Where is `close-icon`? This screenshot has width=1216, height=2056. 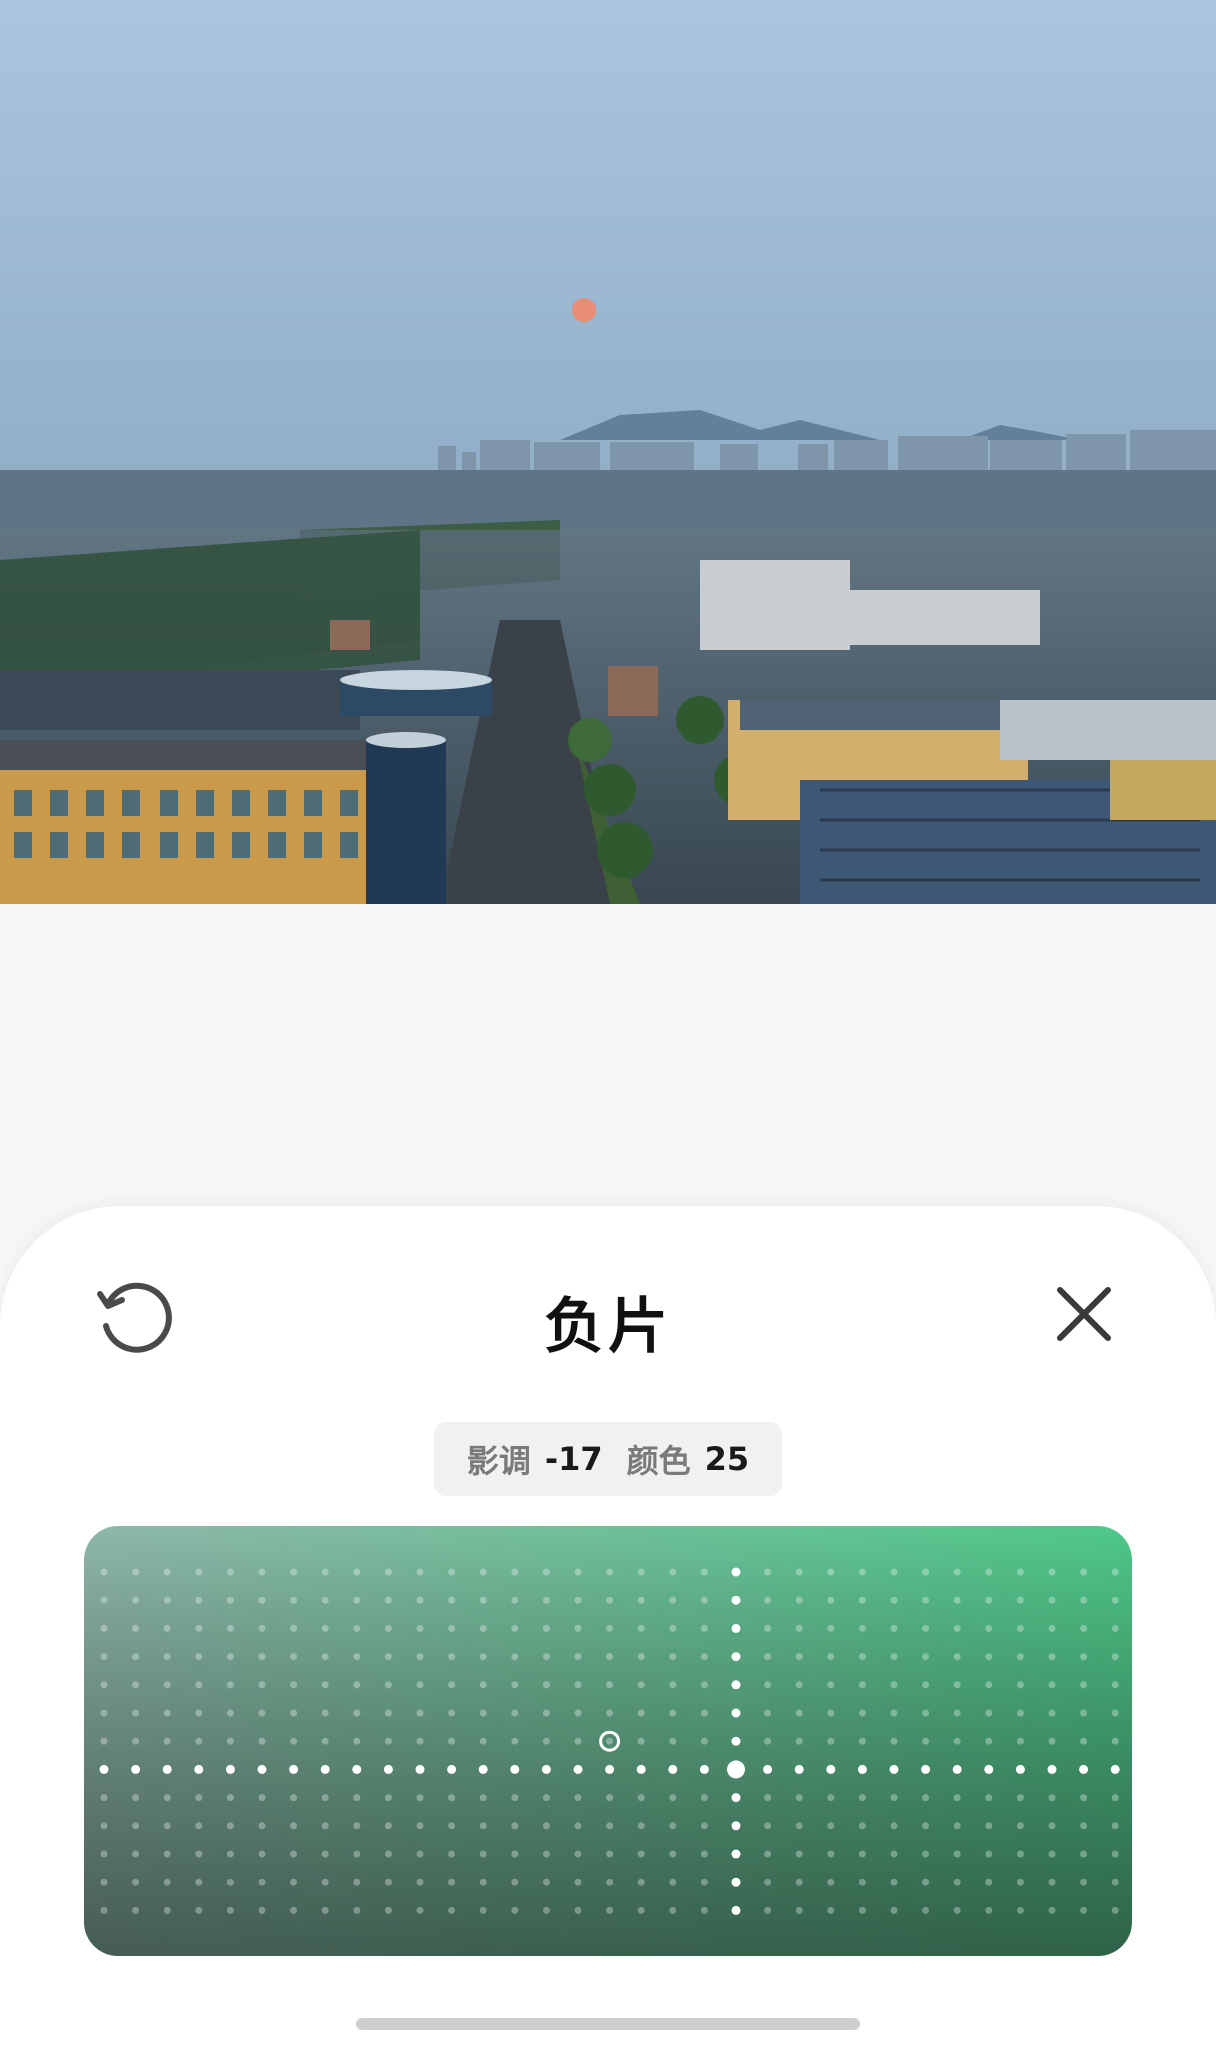 close-icon is located at coordinates (1084, 1314).